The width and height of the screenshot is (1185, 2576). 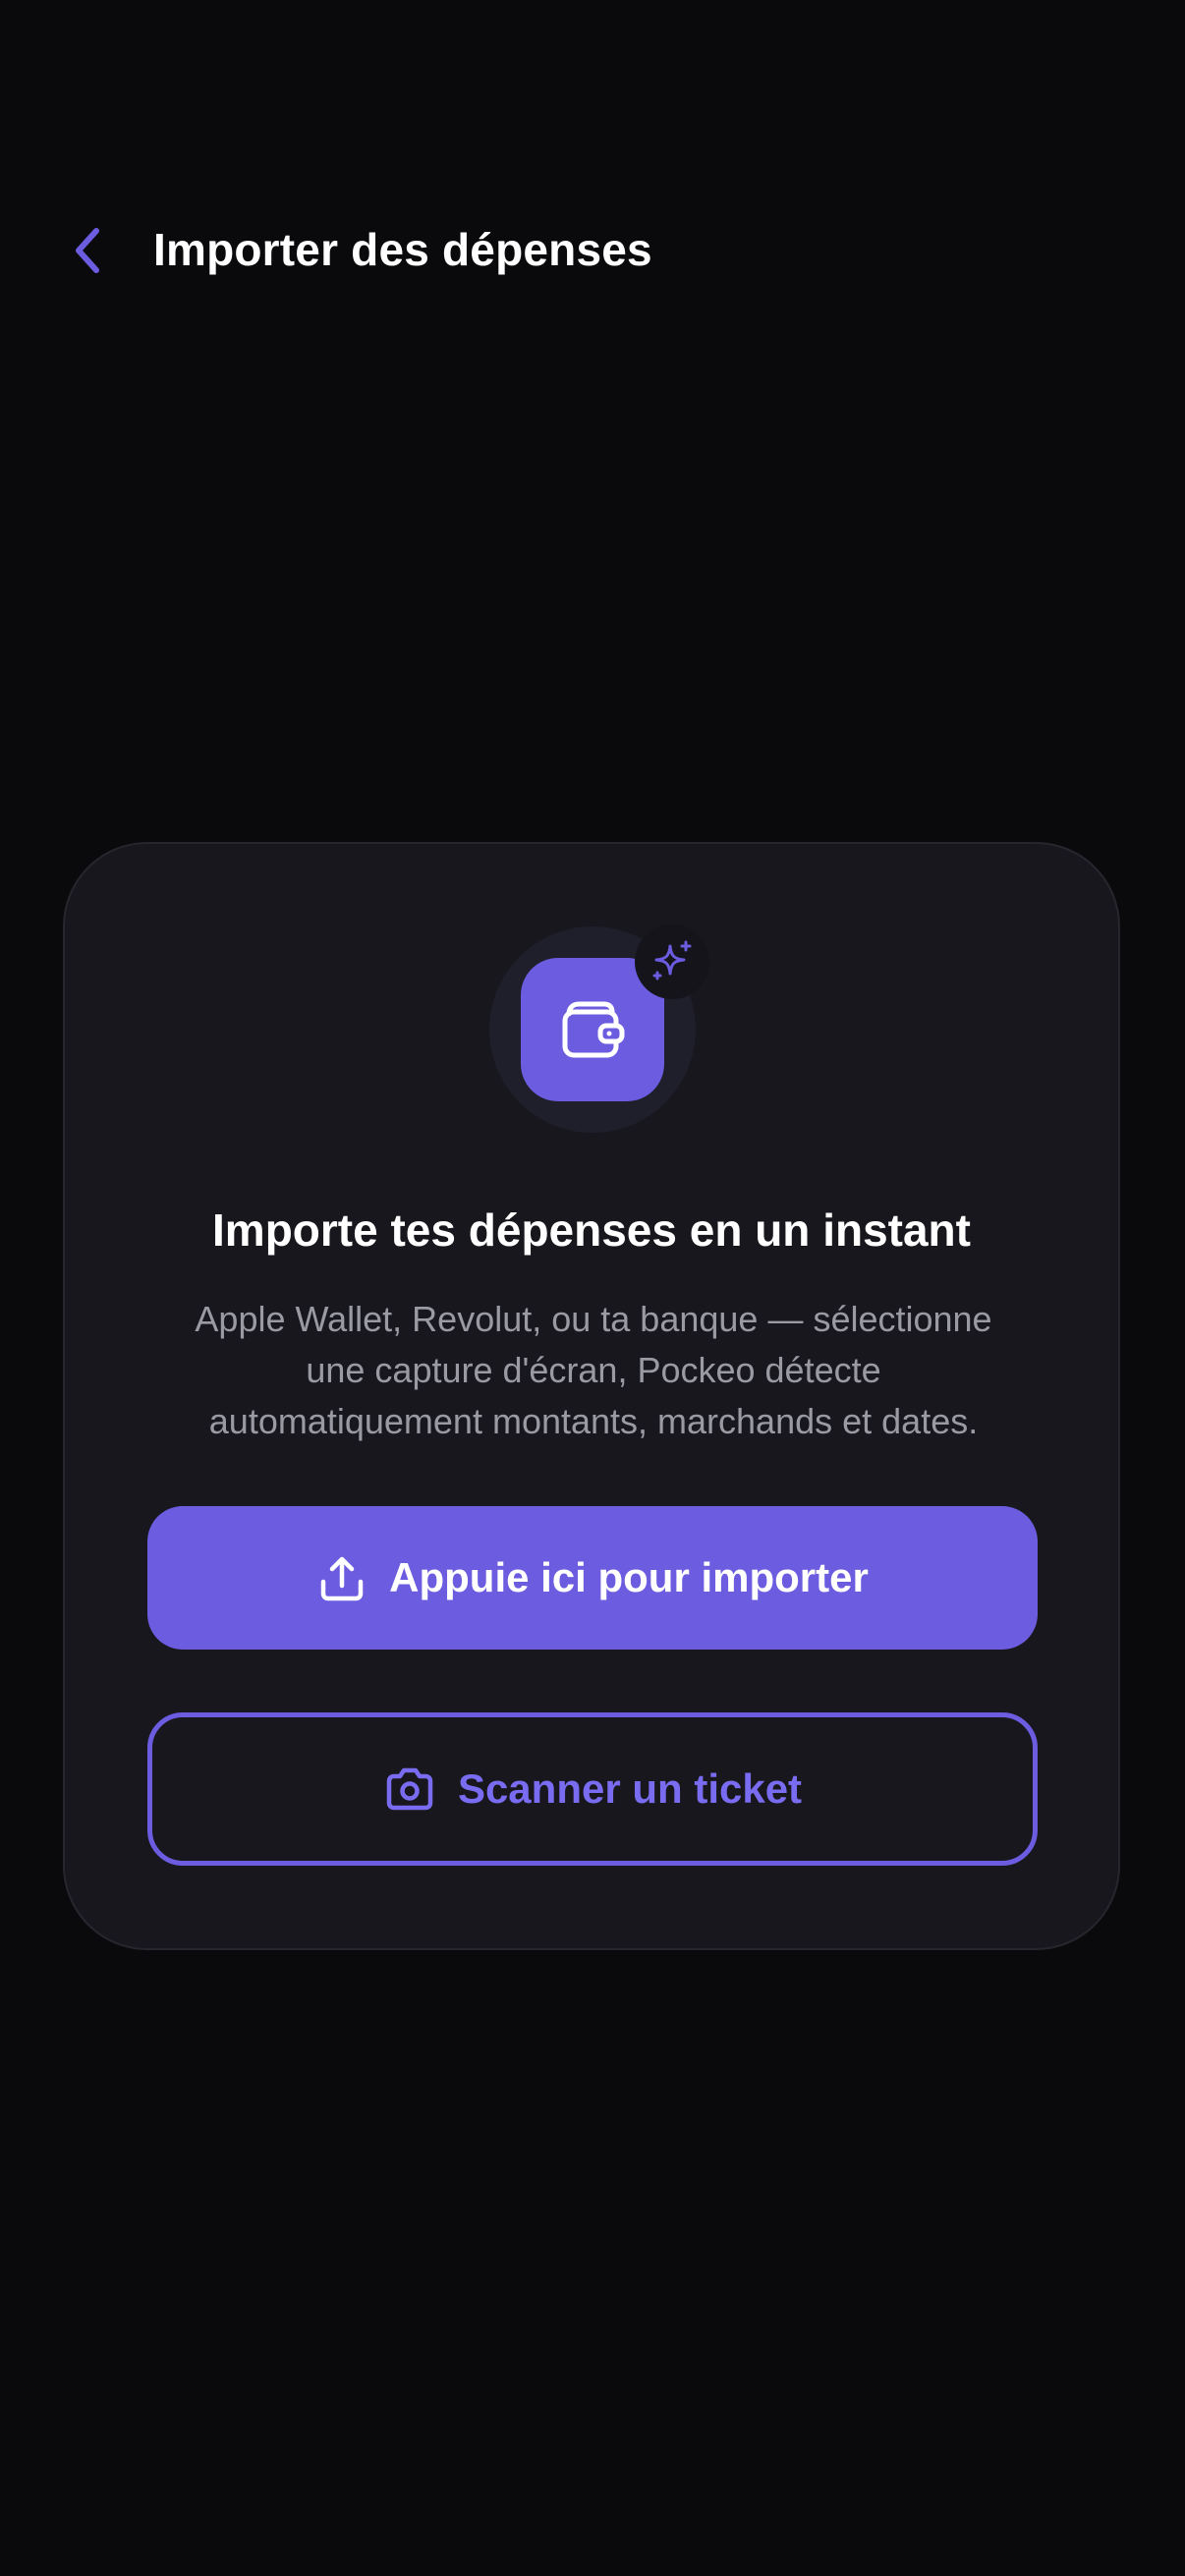 I want to click on import-button: Appuie ici pour importer, so click(x=592, y=1578).